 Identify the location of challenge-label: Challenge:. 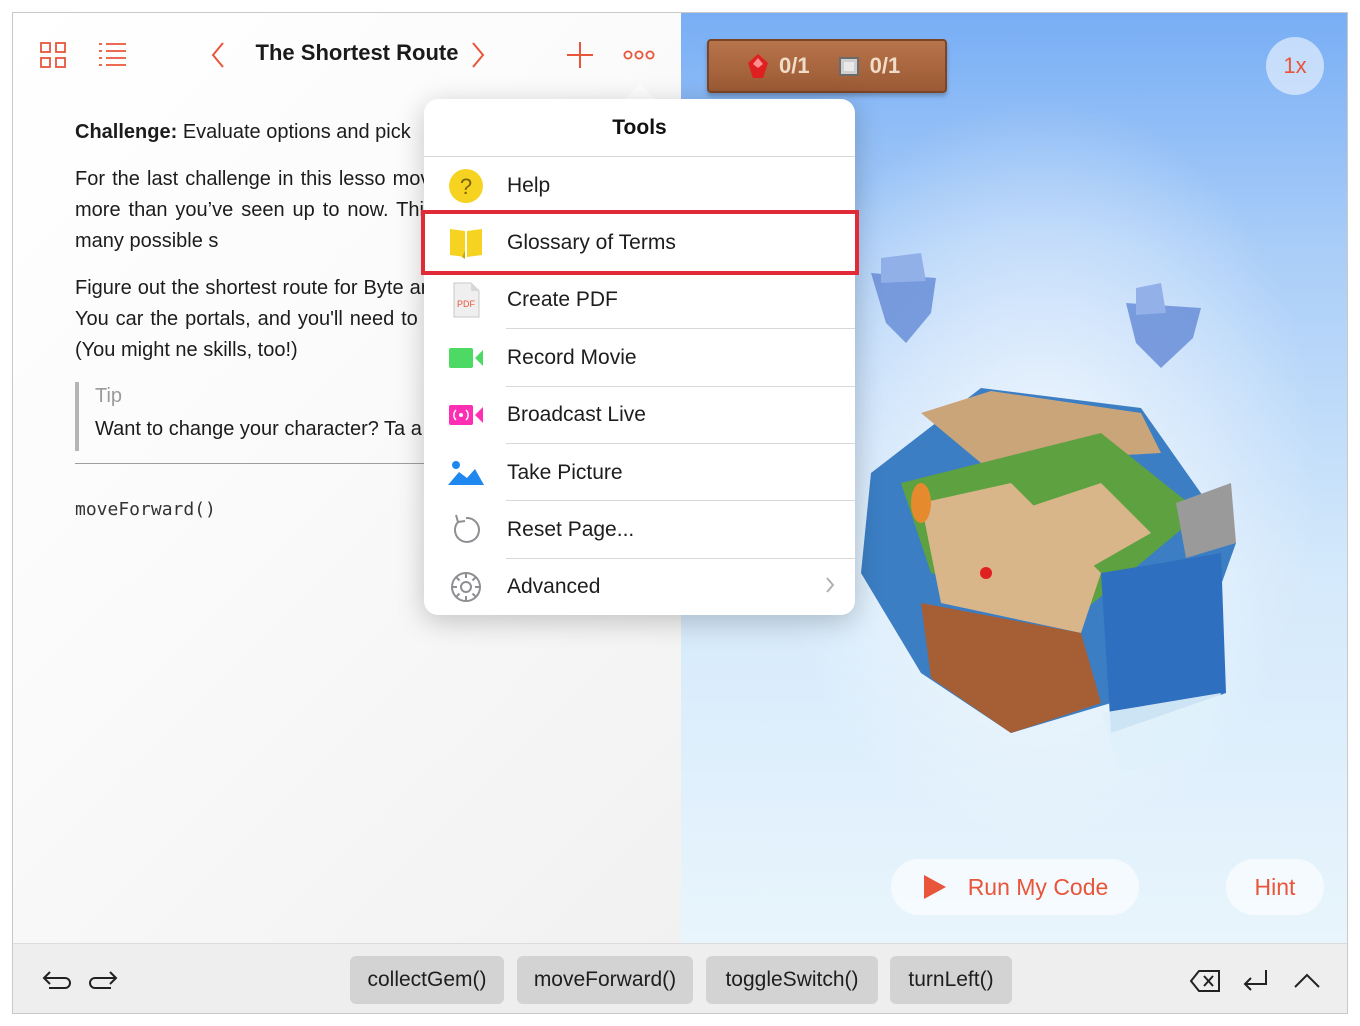
(126, 132).